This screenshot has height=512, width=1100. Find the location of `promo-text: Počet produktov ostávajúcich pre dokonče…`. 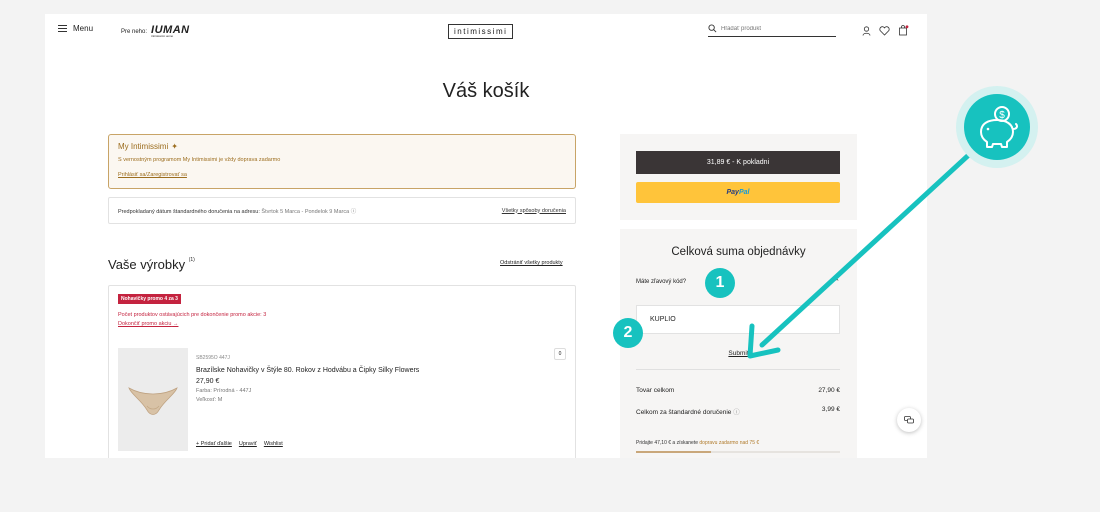

promo-text: Počet produktov ostávajúcich pre dokonče… is located at coordinates (192, 315).